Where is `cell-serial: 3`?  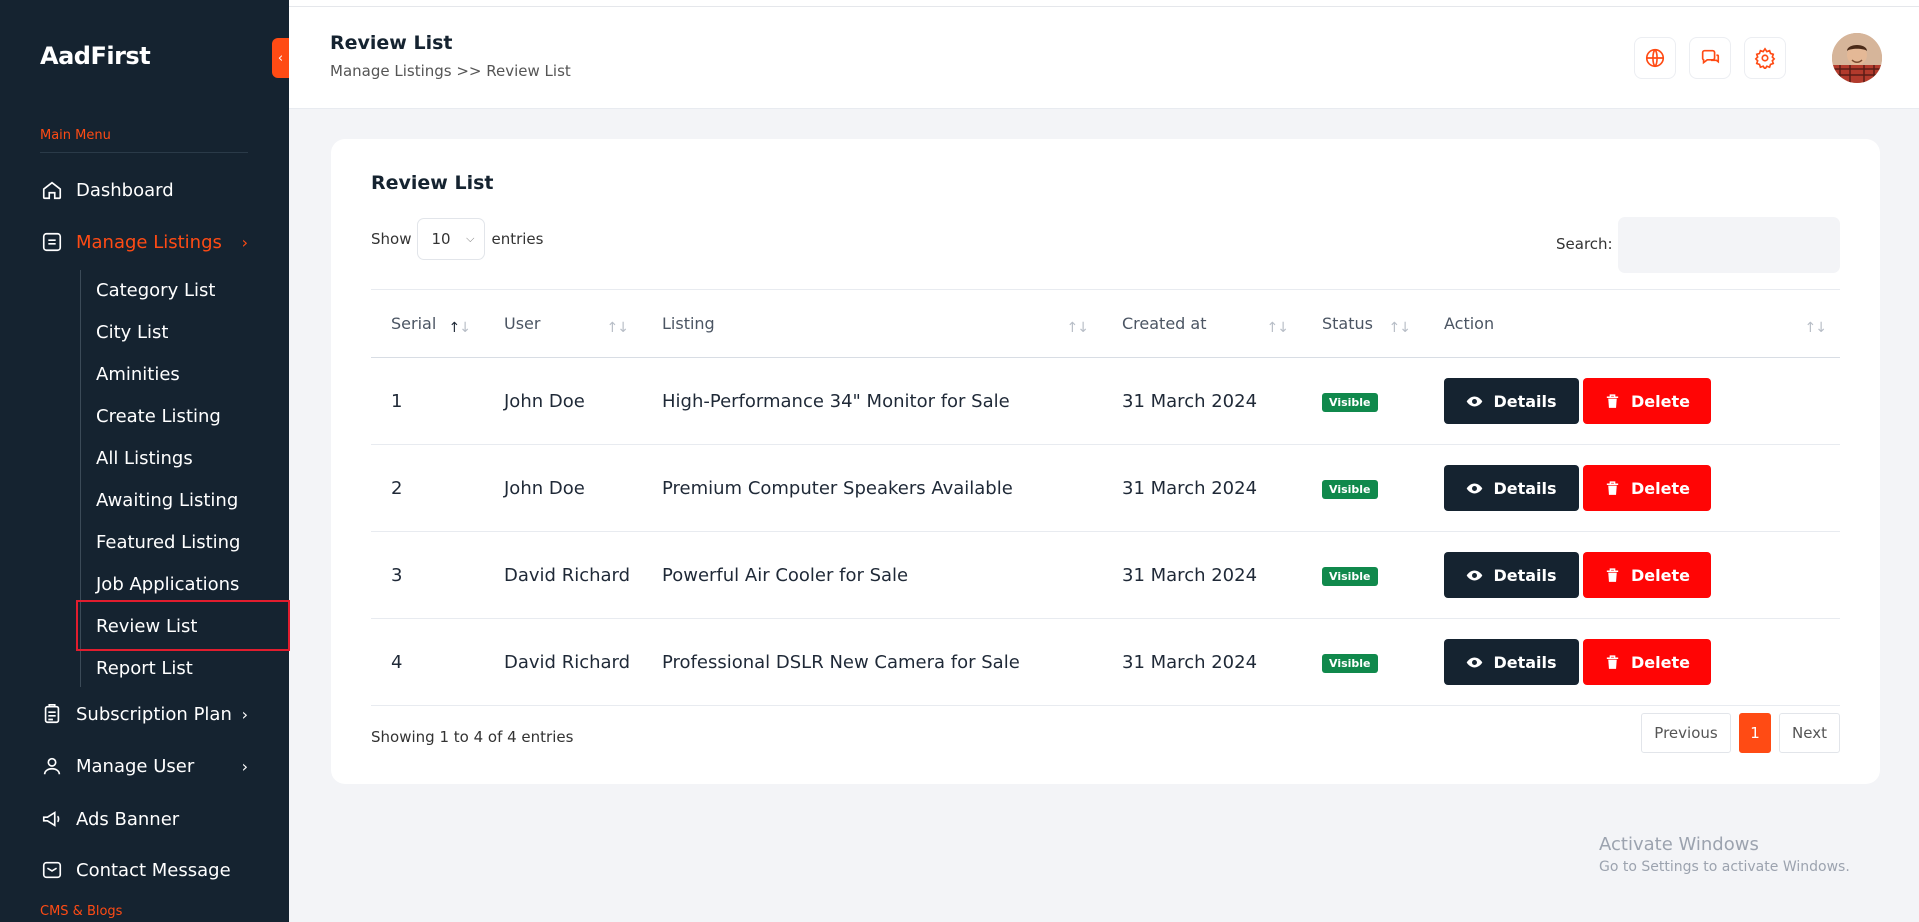 cell-serial: 3 is located at coordinates (397, 575).